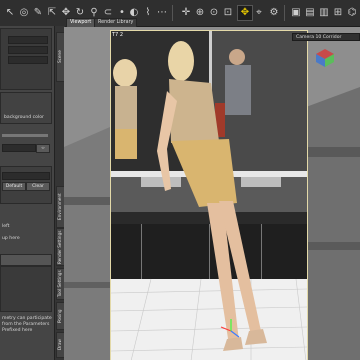 The width and height of the screenshot is (360, 360). Describe the element at coordinates (259, 13) in the screenshot. I see `camera-icon: ⌖` at that location.